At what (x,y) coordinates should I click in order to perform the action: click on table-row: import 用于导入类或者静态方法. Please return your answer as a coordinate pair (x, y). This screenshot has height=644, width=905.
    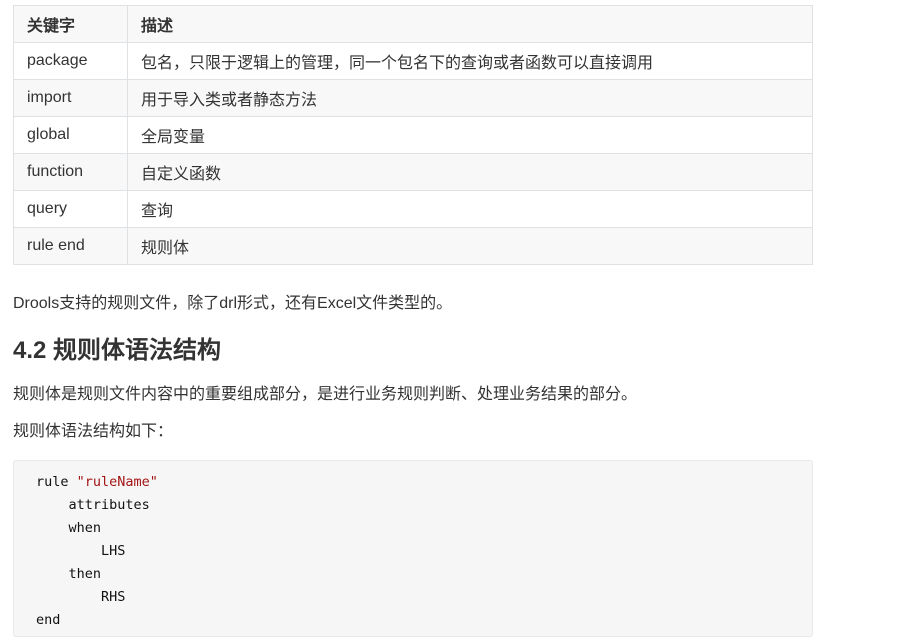
    Looking at the image, I should click on (413, 98).